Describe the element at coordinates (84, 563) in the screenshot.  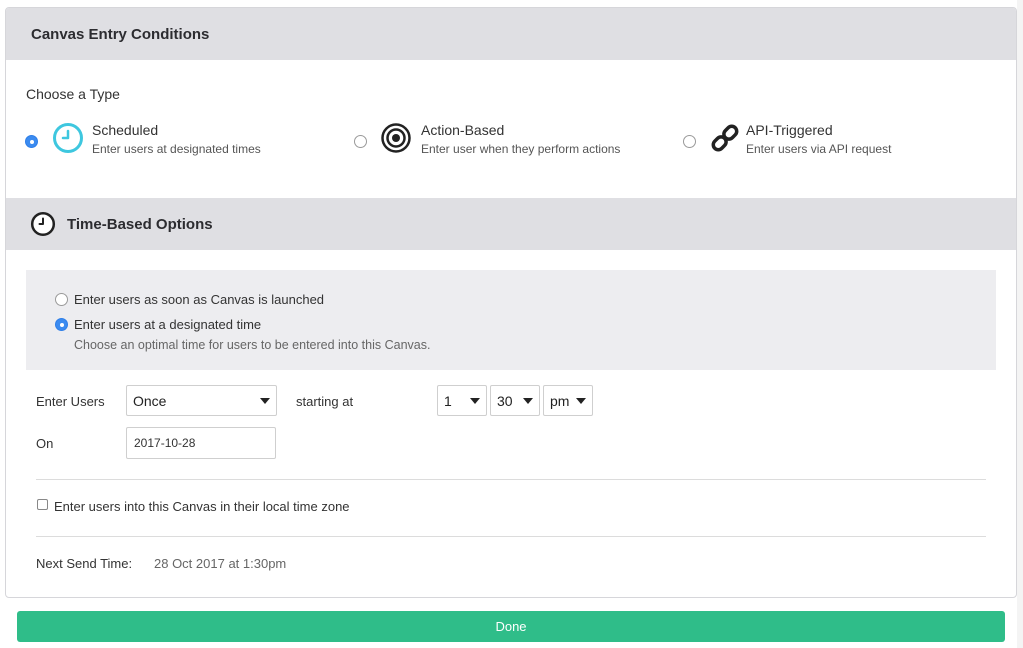
I see `next-send-time-label: Next Send Time:` at that location.